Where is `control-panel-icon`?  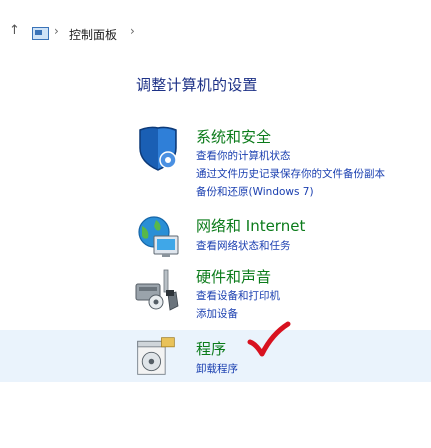 control-panel-icon is located at coordinates (40, 33).